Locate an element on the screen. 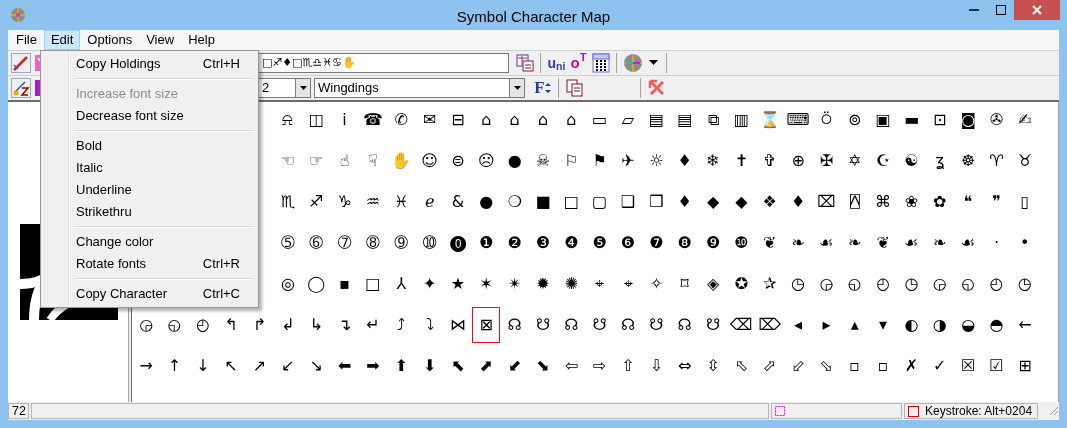 The height and width of the screenshot is (428, 1067). character-cell: ➡ is located at coordinates (373, 366).